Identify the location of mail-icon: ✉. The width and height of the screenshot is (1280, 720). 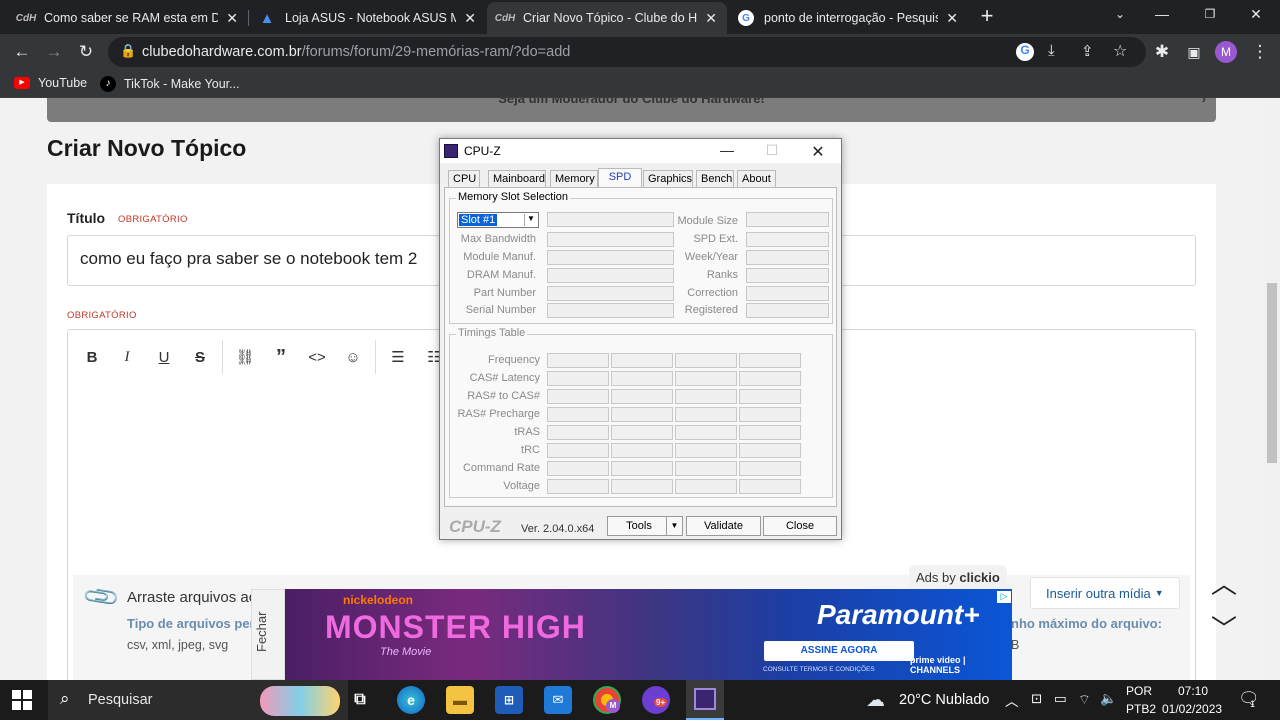
(558, 700).